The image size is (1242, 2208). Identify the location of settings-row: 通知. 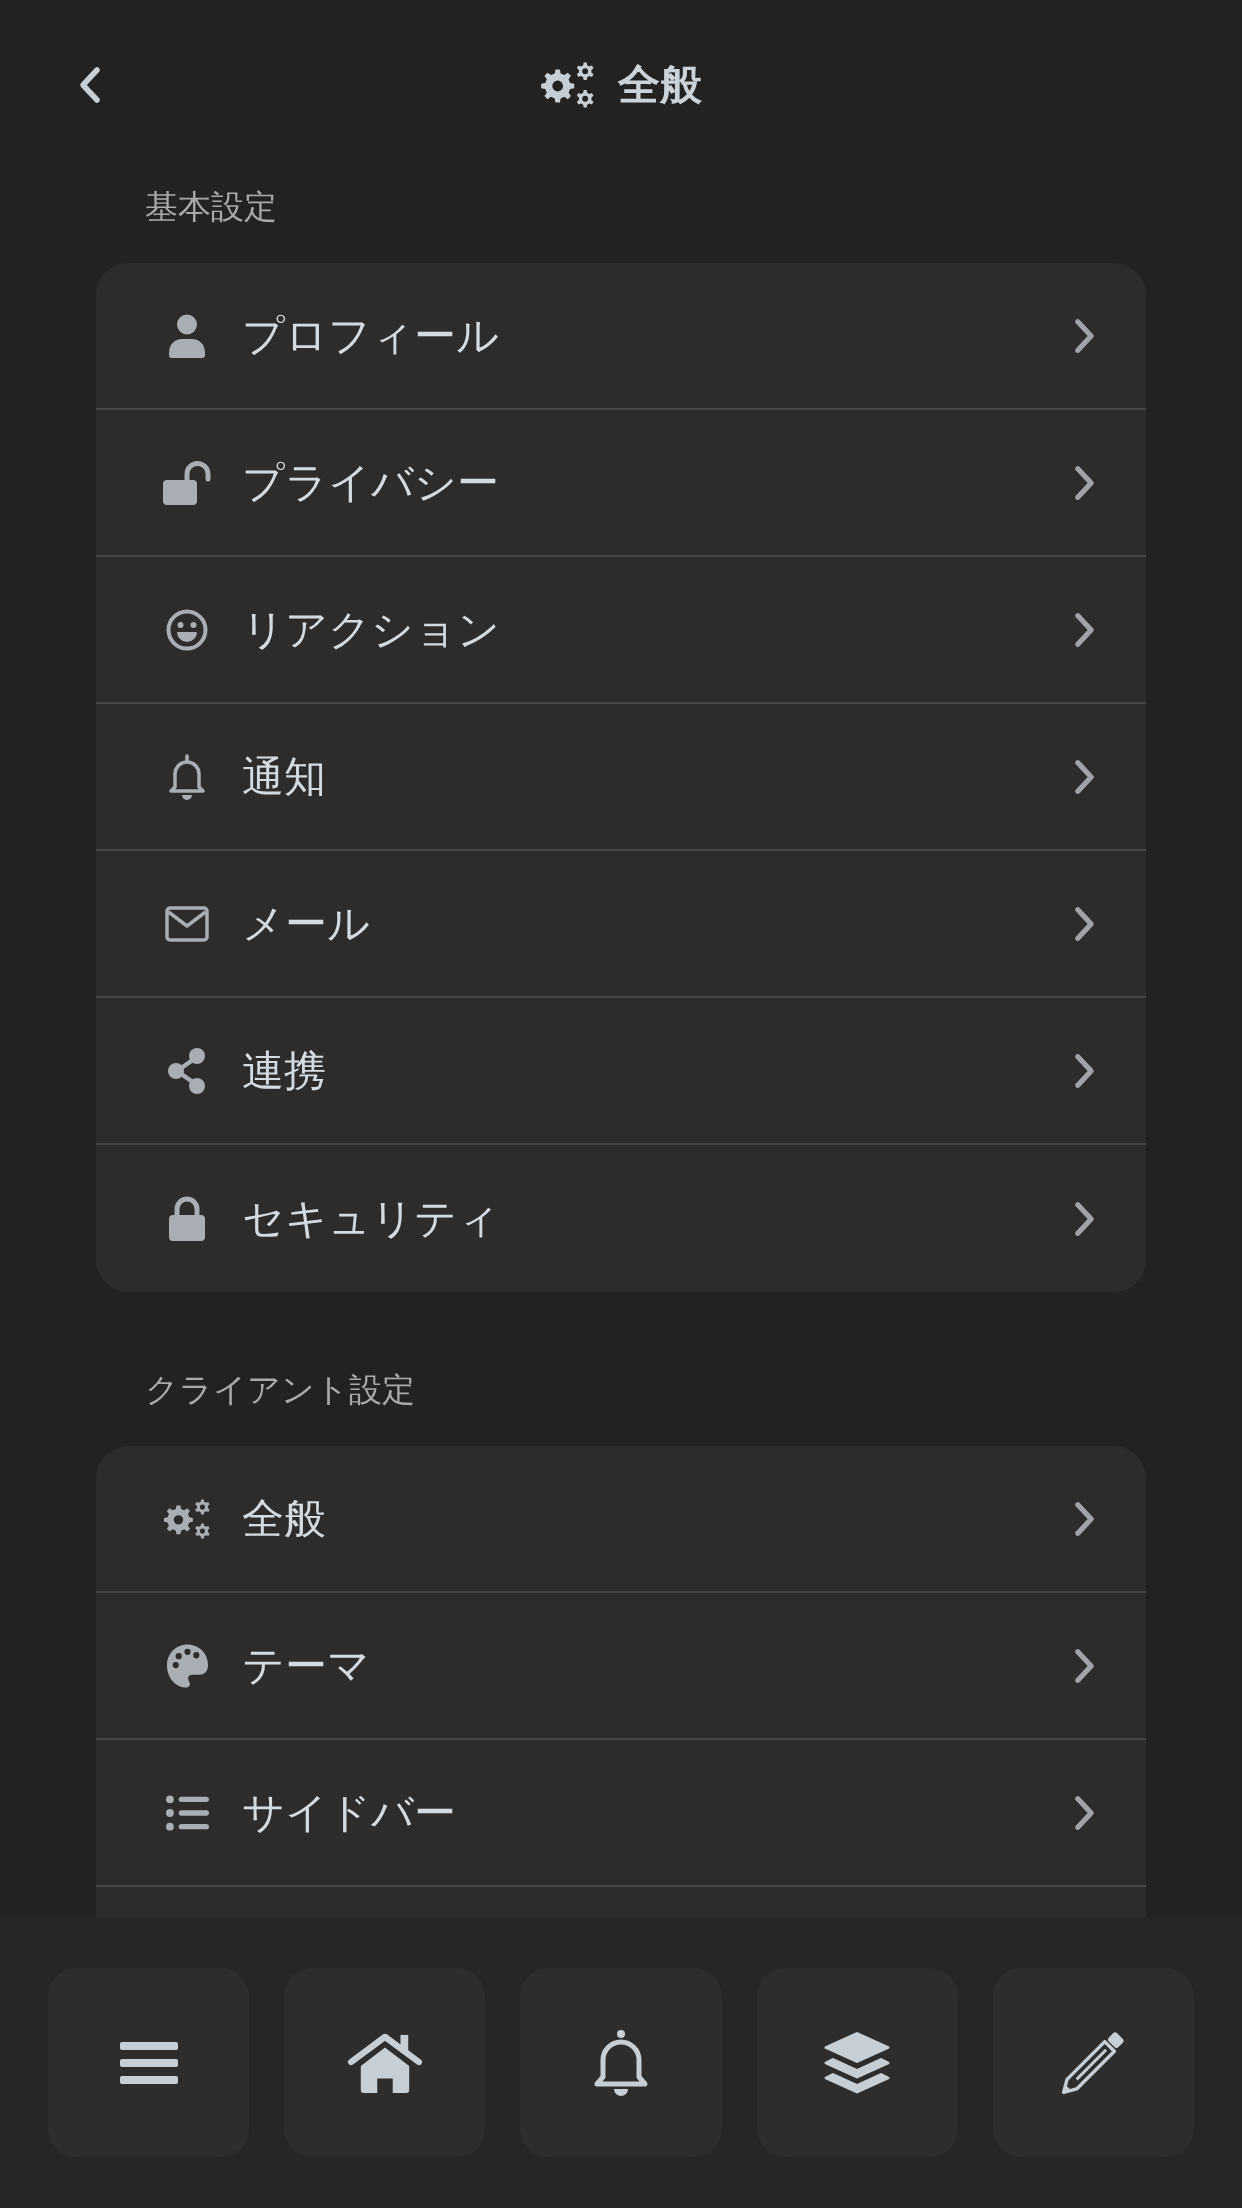
(621, 777).